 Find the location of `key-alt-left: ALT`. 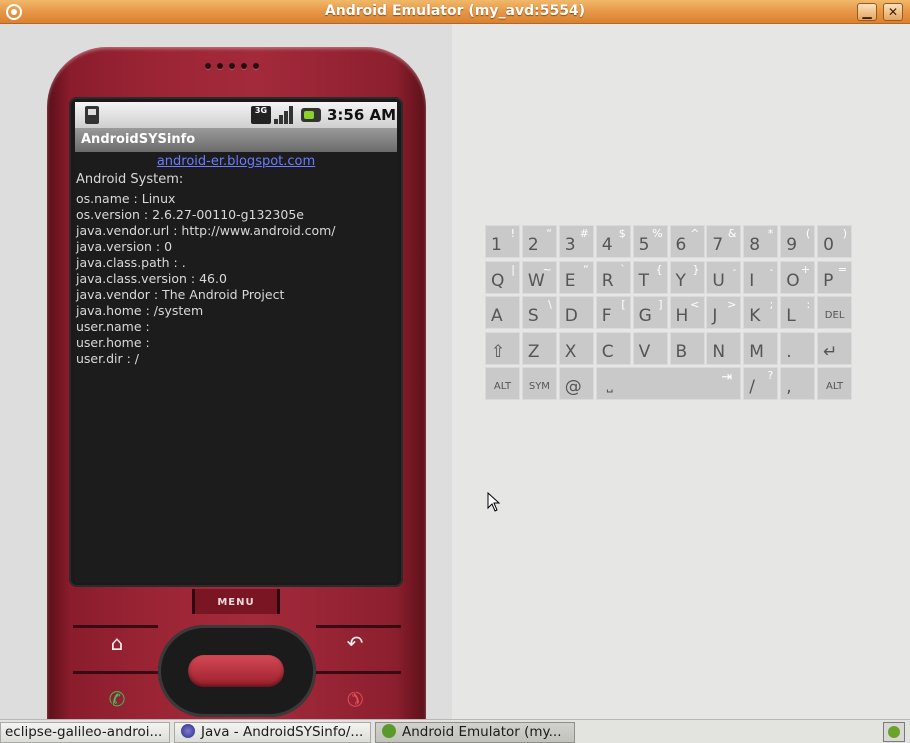

key-alt-left: ALT is located at coordinates (502, 384).